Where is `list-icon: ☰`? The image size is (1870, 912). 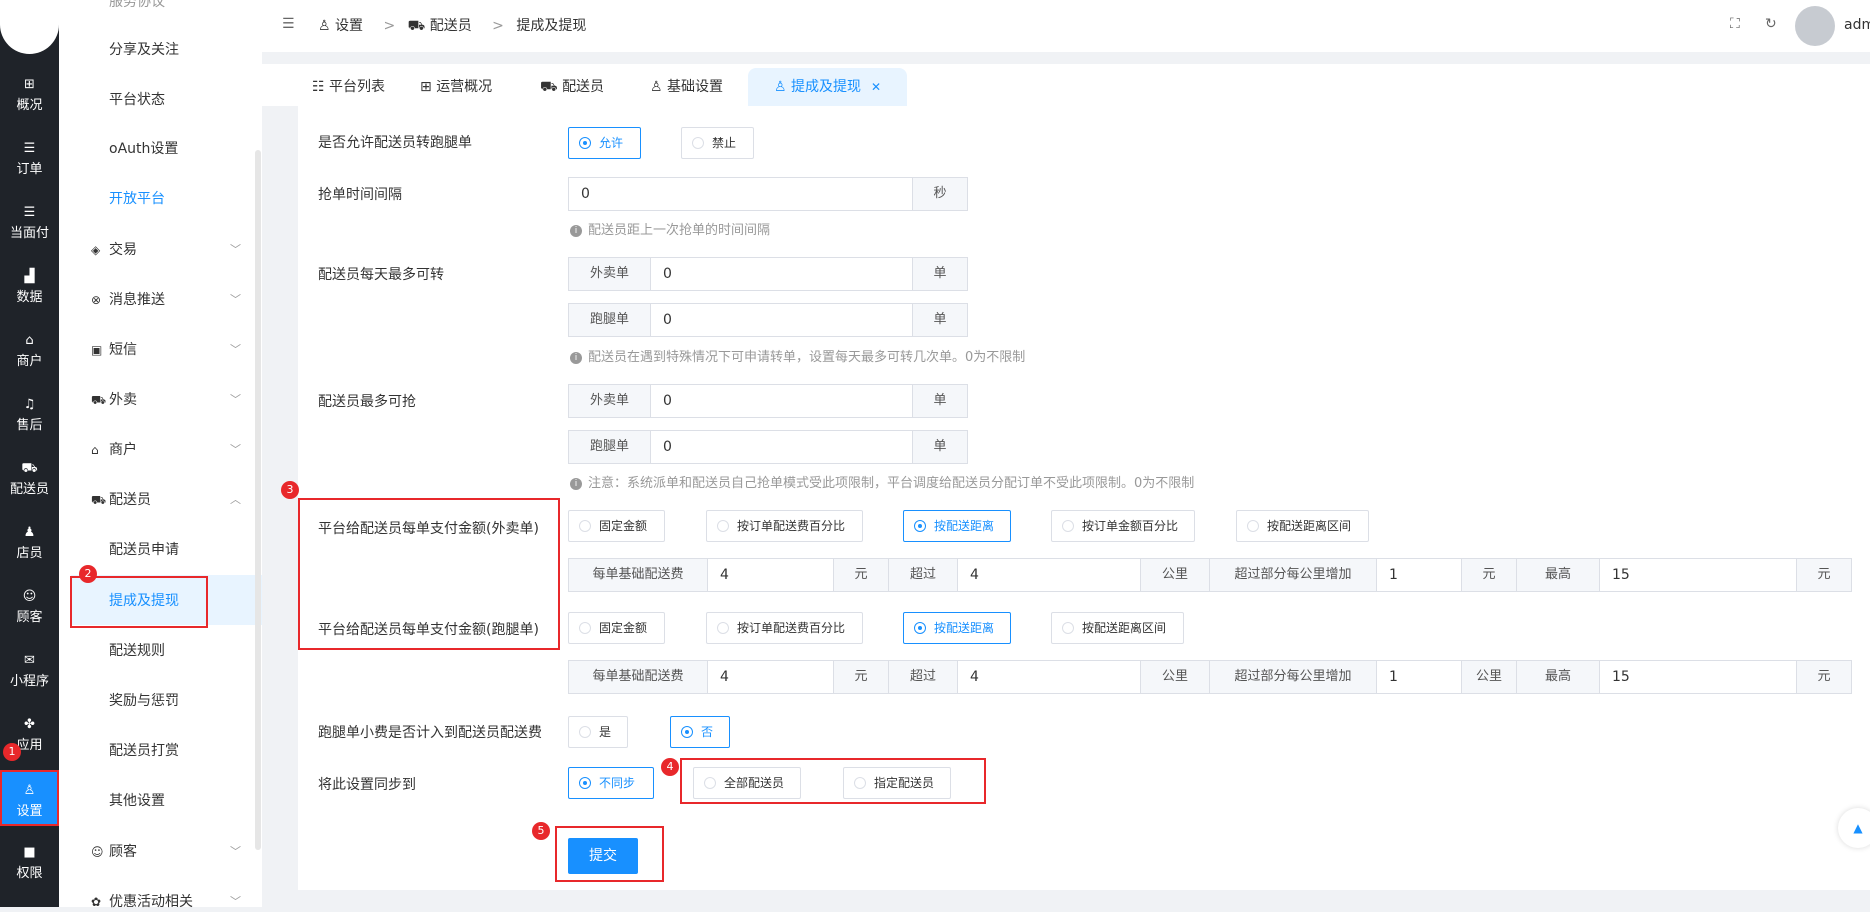
list-icon: ☰ is located at coordinates (29, 148).